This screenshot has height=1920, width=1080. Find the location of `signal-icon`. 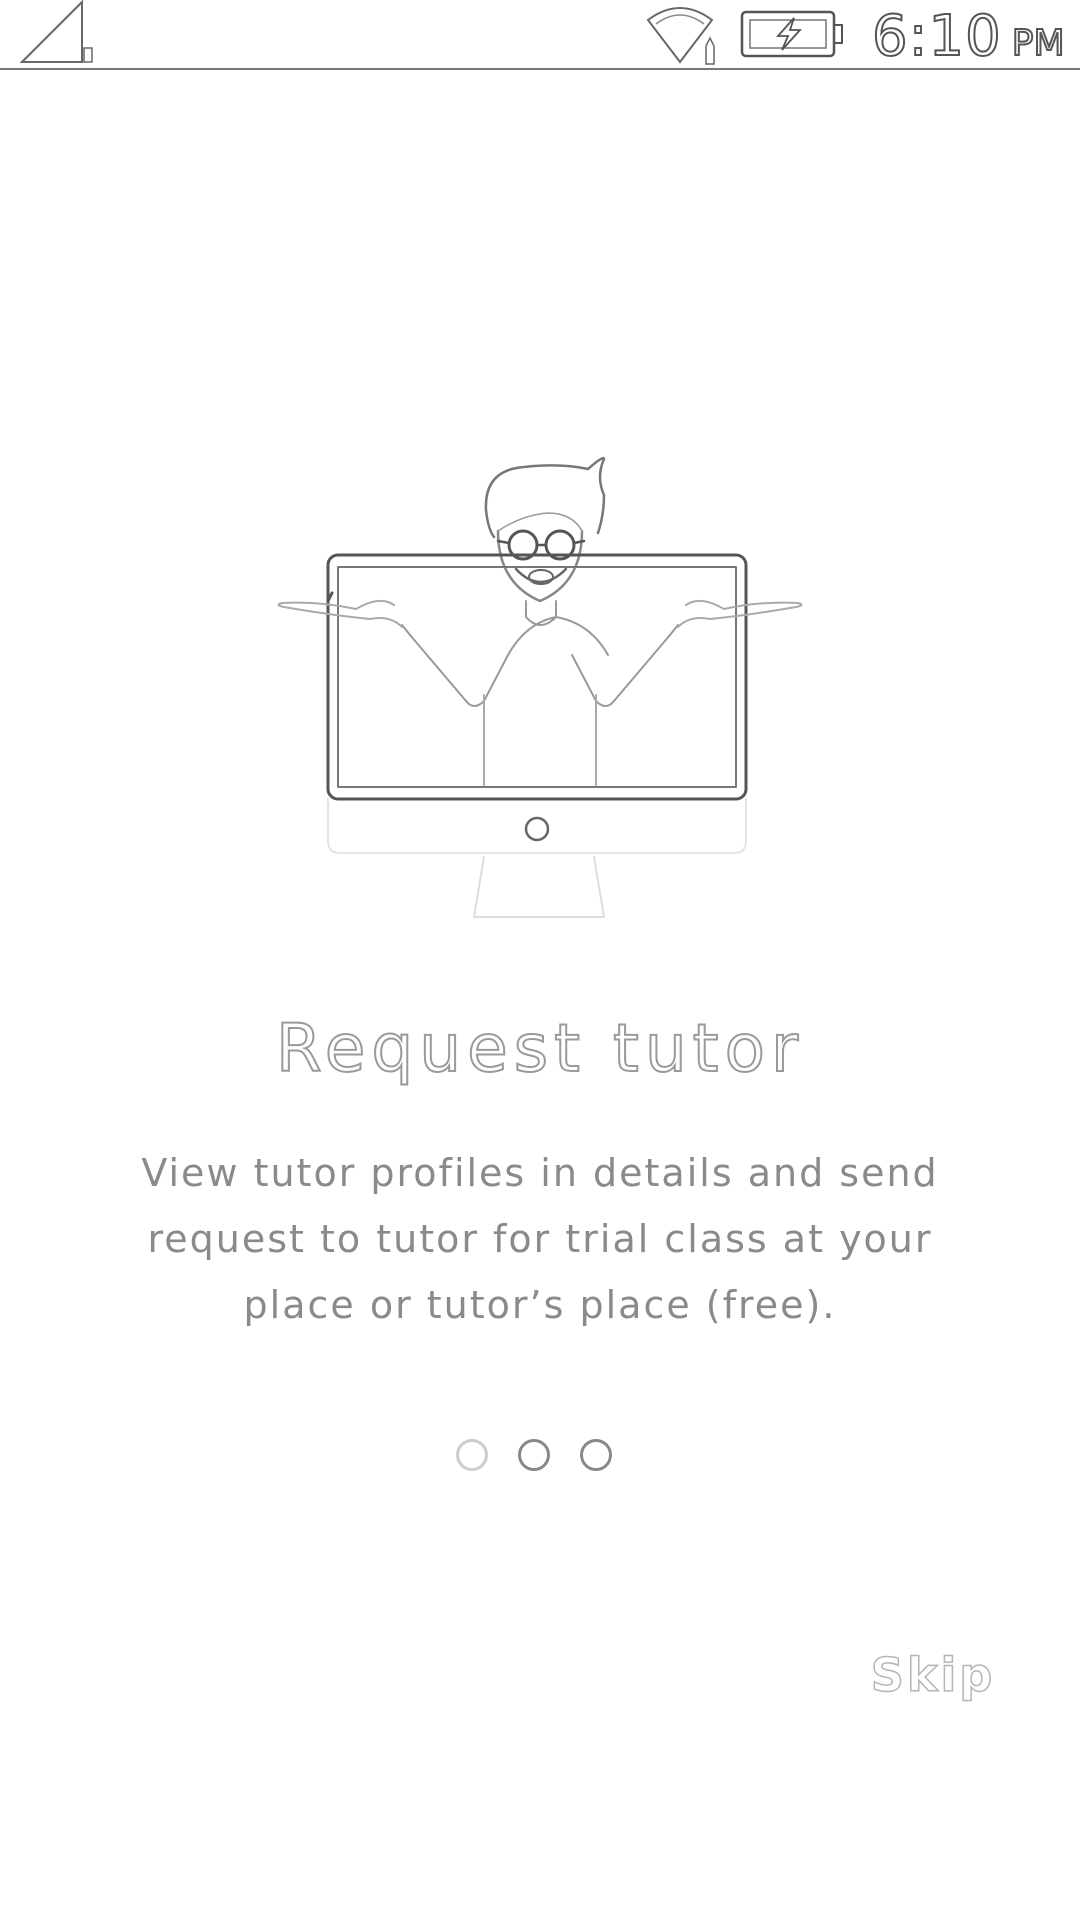

signal-icon is located at coordinates (56, 31).